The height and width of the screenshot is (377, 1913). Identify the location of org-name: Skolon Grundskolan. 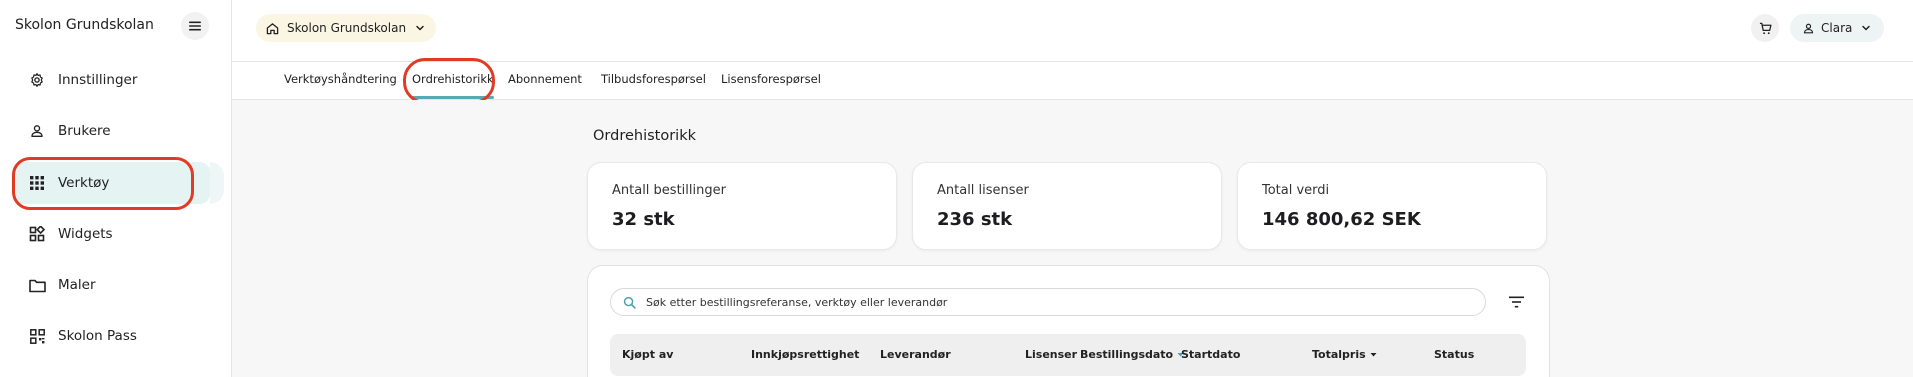
(347, 28).